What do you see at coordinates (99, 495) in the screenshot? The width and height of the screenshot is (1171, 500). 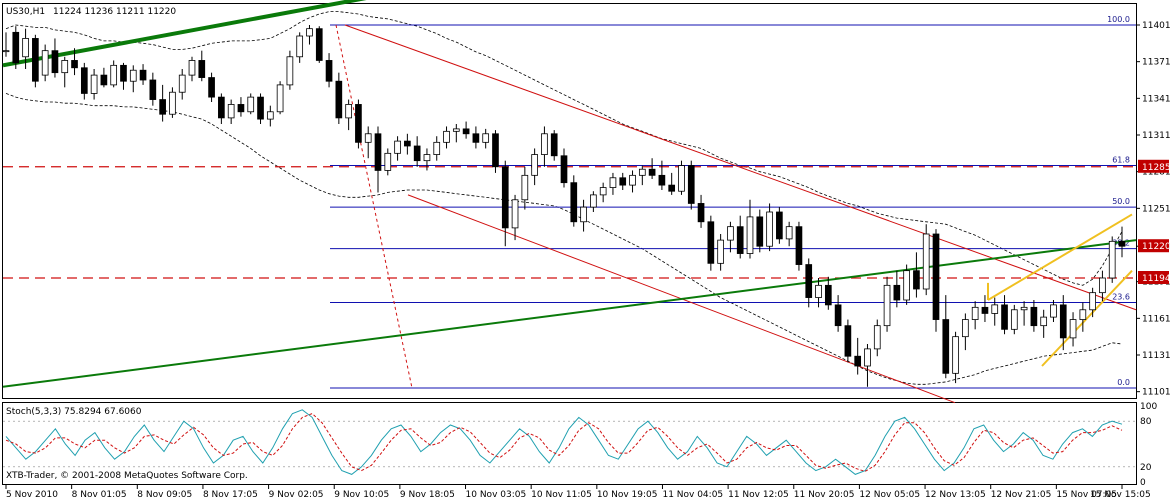 I see `time-tick-label: 8 Nov 01:05` at bounding box center [99, 495].